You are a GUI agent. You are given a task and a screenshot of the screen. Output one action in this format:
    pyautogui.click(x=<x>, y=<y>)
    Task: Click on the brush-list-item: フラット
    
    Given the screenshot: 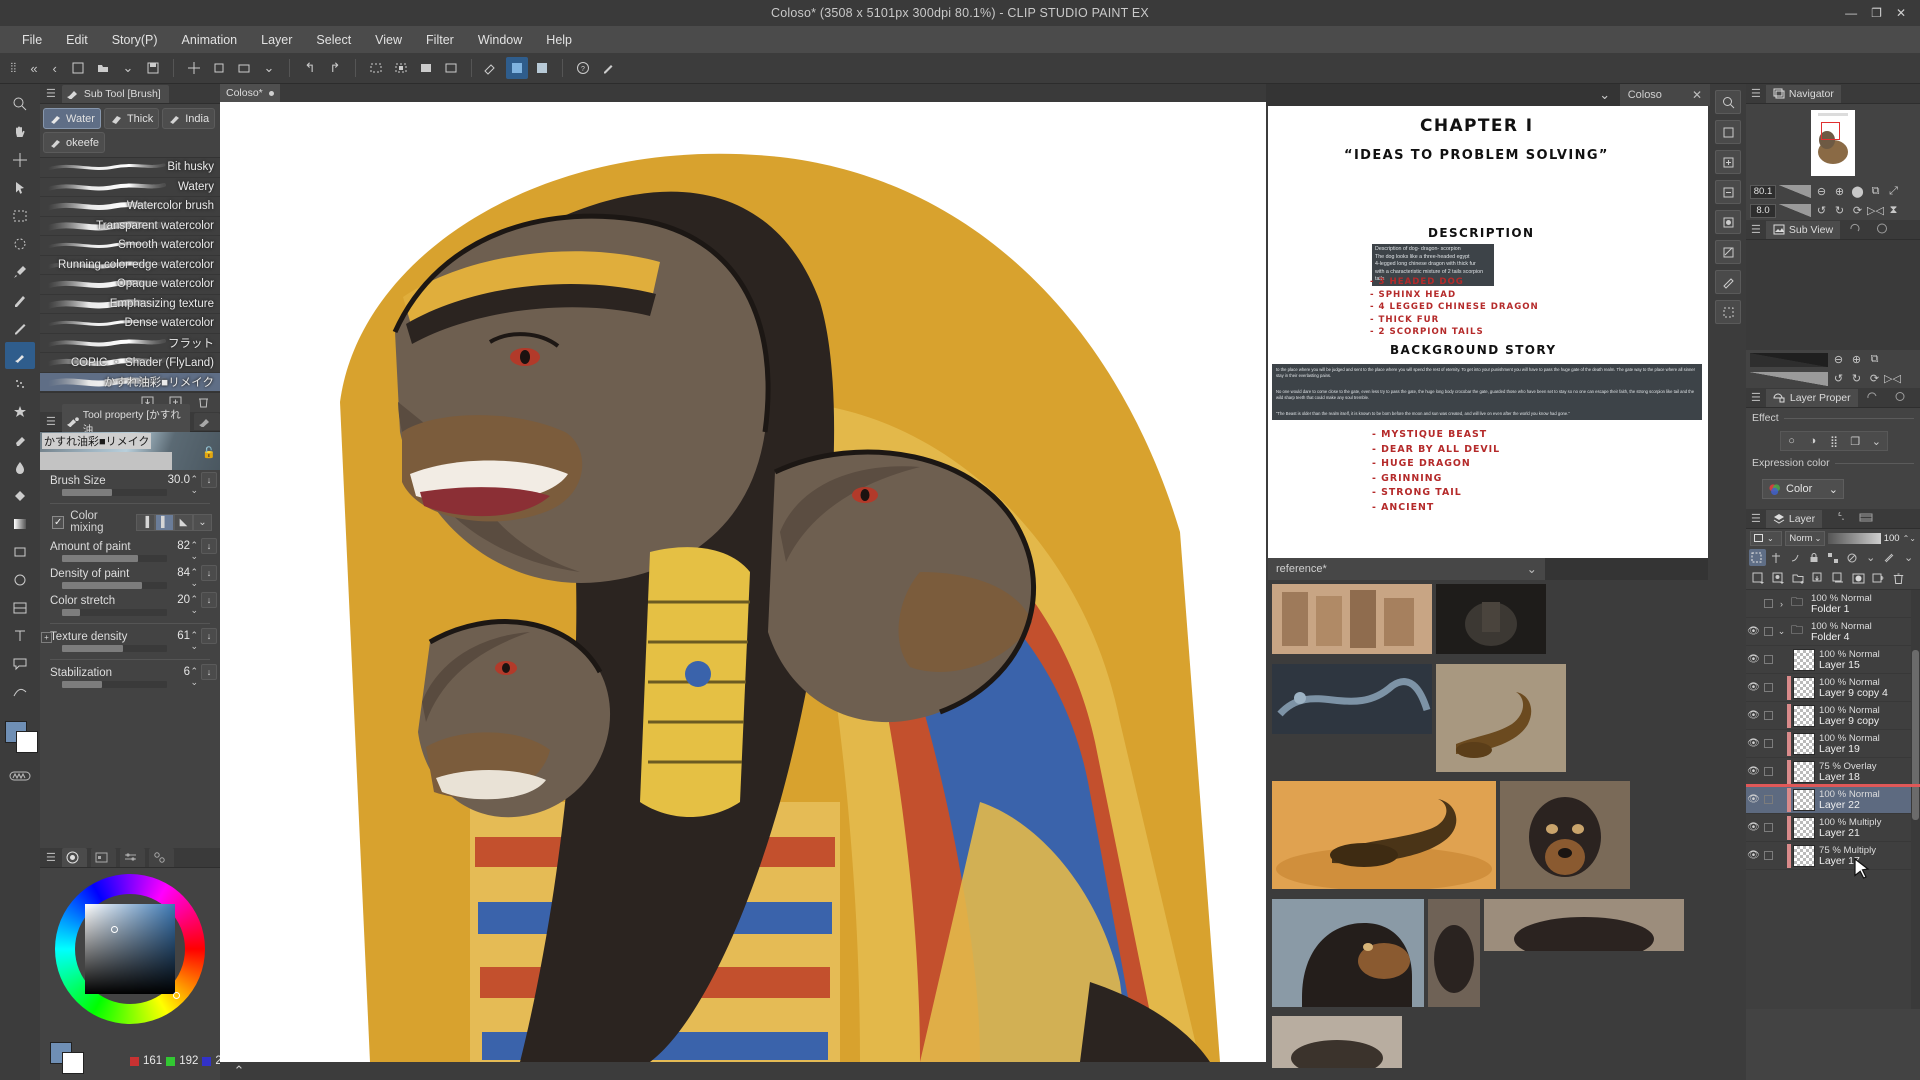 What is the action you would take?
    pyautogui.click(x=130, y=343)
    